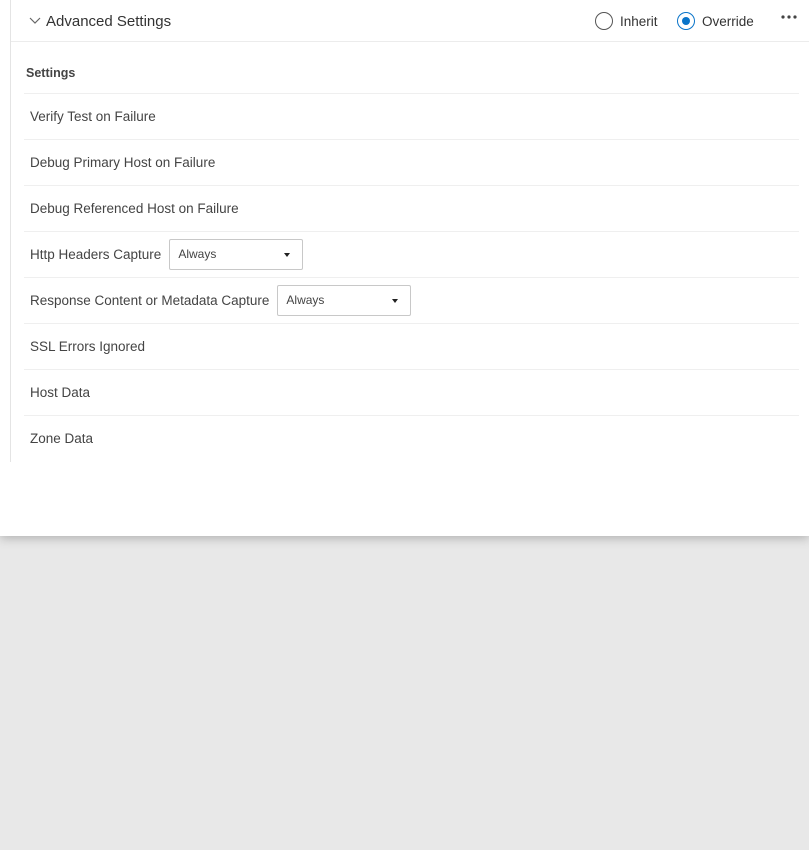 The height and width of the screenshot is (850, 809). I want to click on panel-title: Advanced Settings, so click(108, 22).